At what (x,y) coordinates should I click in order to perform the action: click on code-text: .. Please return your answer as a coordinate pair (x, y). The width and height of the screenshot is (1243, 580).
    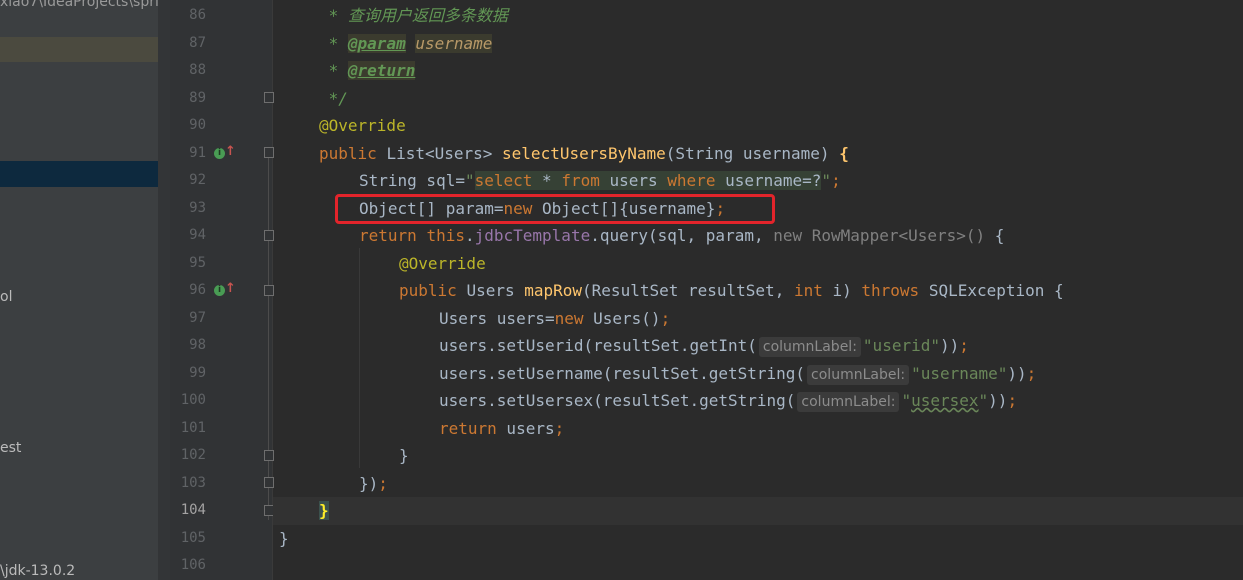
    Looking at the image, I should click on (469, 235).